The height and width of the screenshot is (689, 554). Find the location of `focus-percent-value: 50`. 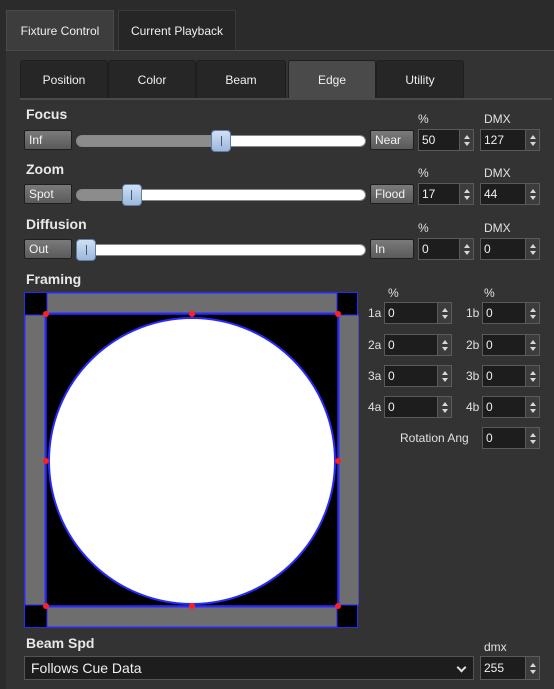

focus-percent-value: 50 is located at coordinates (439, 140).